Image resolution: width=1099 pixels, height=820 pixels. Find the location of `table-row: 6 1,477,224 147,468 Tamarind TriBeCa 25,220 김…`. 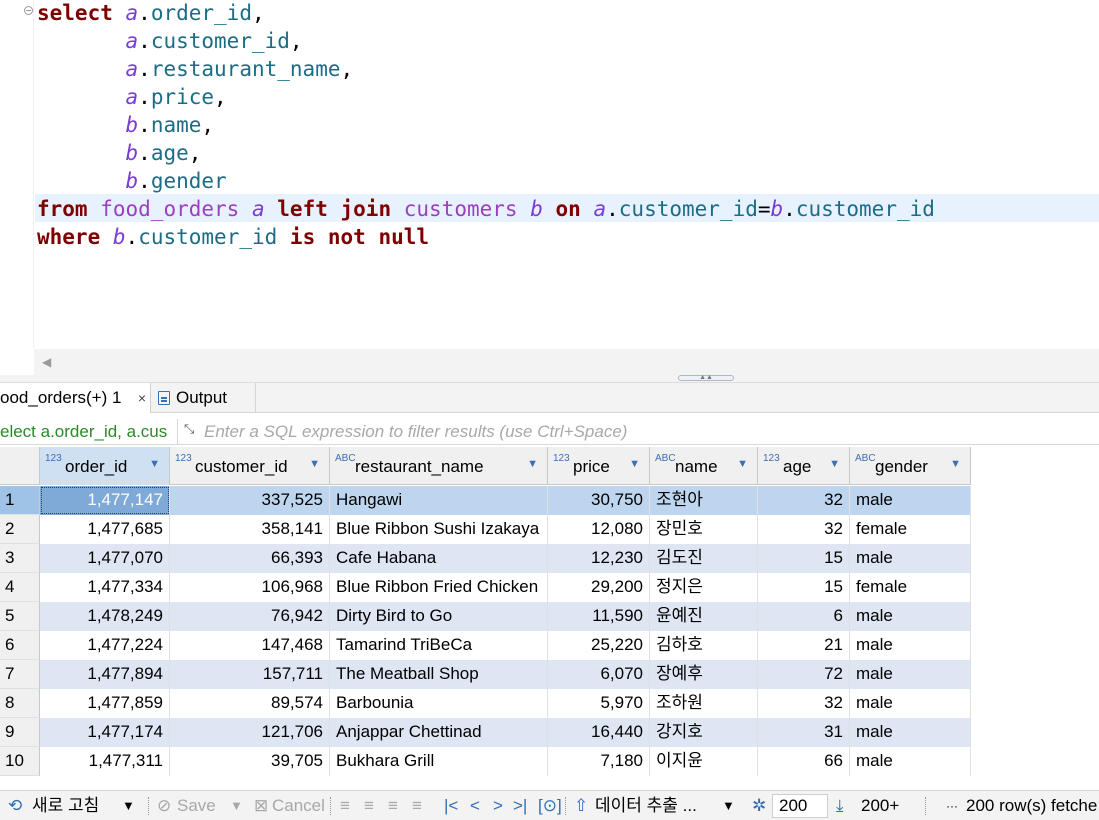

table-row: 6 1,477,224 147,468 Tamarind TriBeCa 25,220 김… is located at coordinates (485, 645).